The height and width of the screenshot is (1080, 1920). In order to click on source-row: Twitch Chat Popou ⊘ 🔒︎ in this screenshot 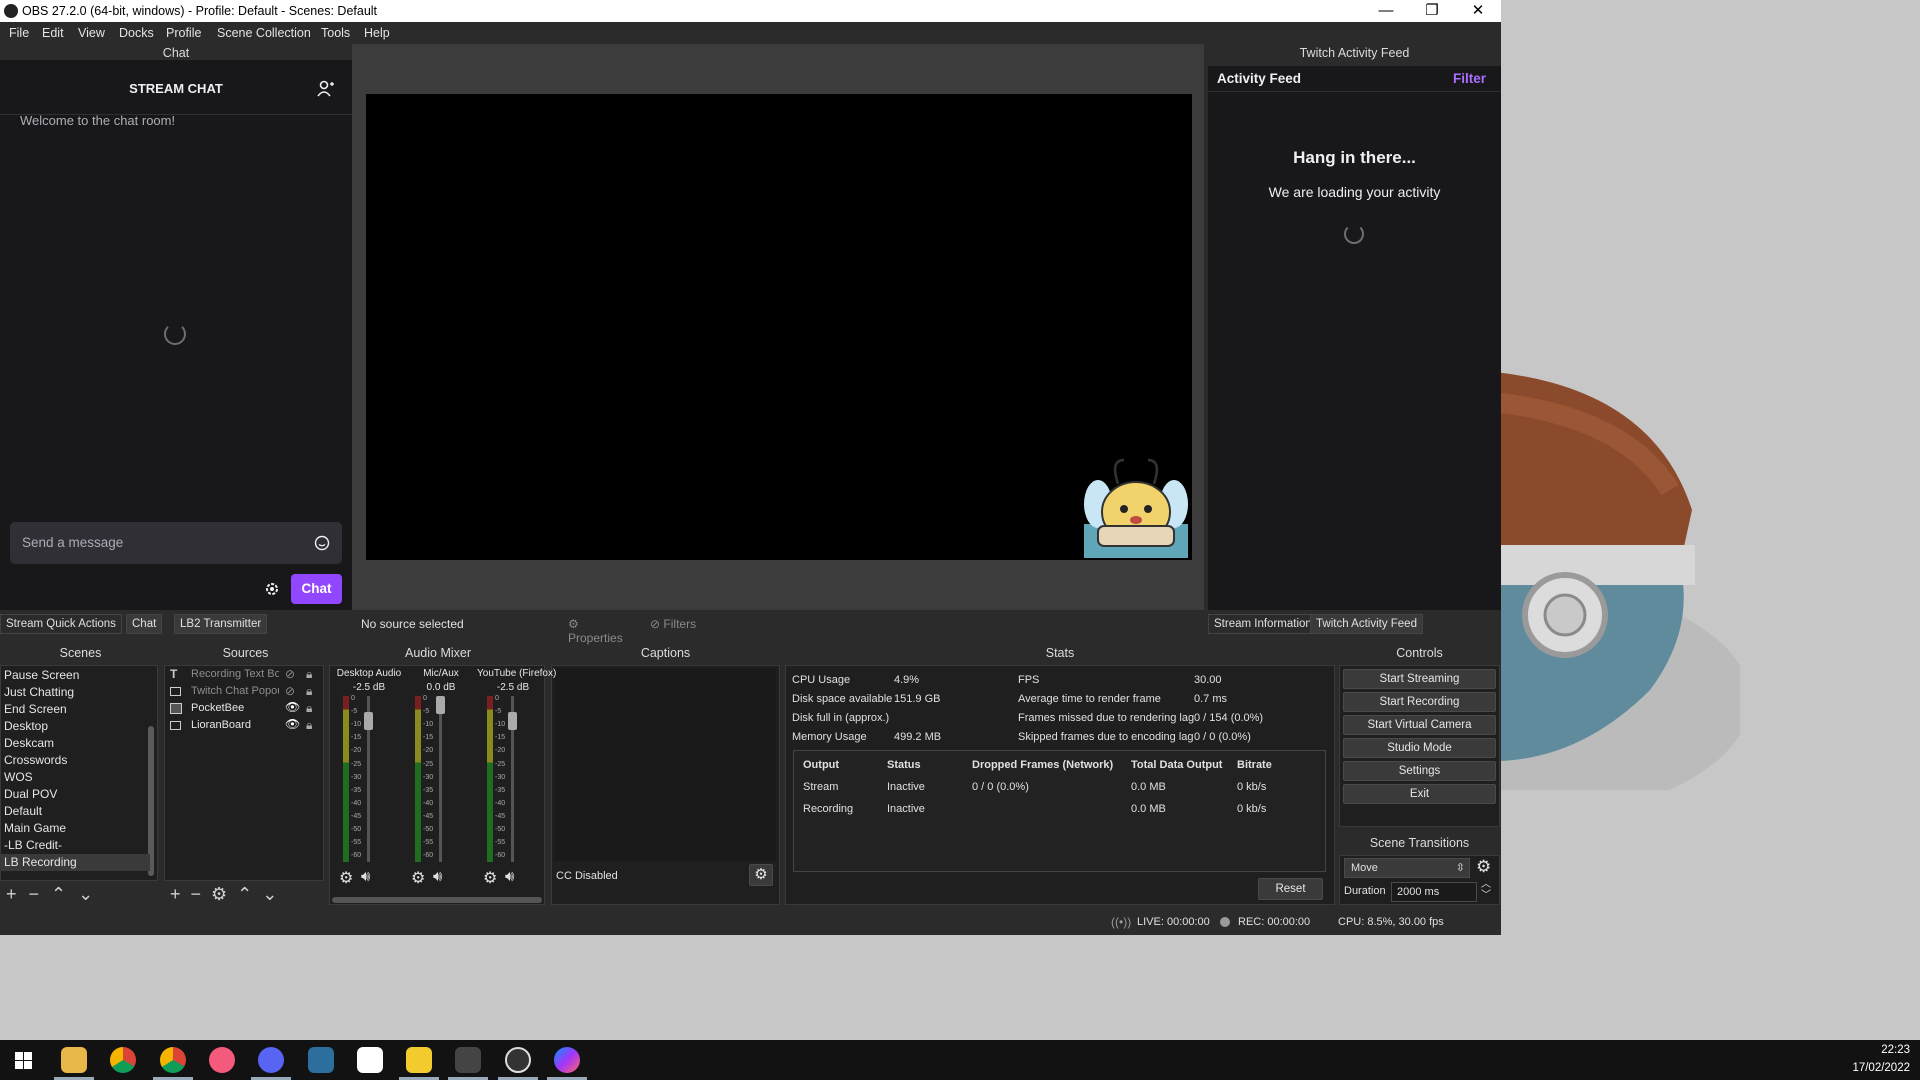, I will do `click(245, 692)`.